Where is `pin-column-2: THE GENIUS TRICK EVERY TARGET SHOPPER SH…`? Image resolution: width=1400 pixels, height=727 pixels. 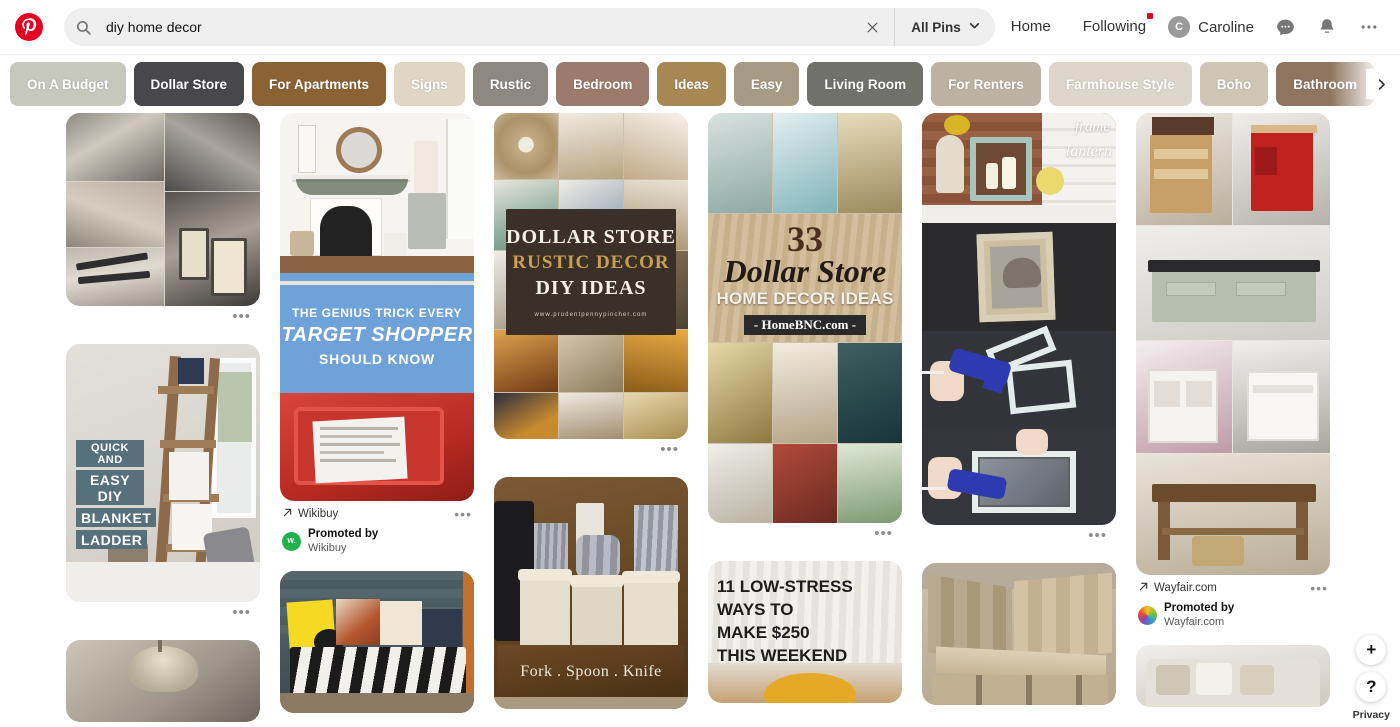
pin-column-2: THE GENIUS TRICK EVERY TARGET SHOPPER SH… is located at coordinates (377, 420).